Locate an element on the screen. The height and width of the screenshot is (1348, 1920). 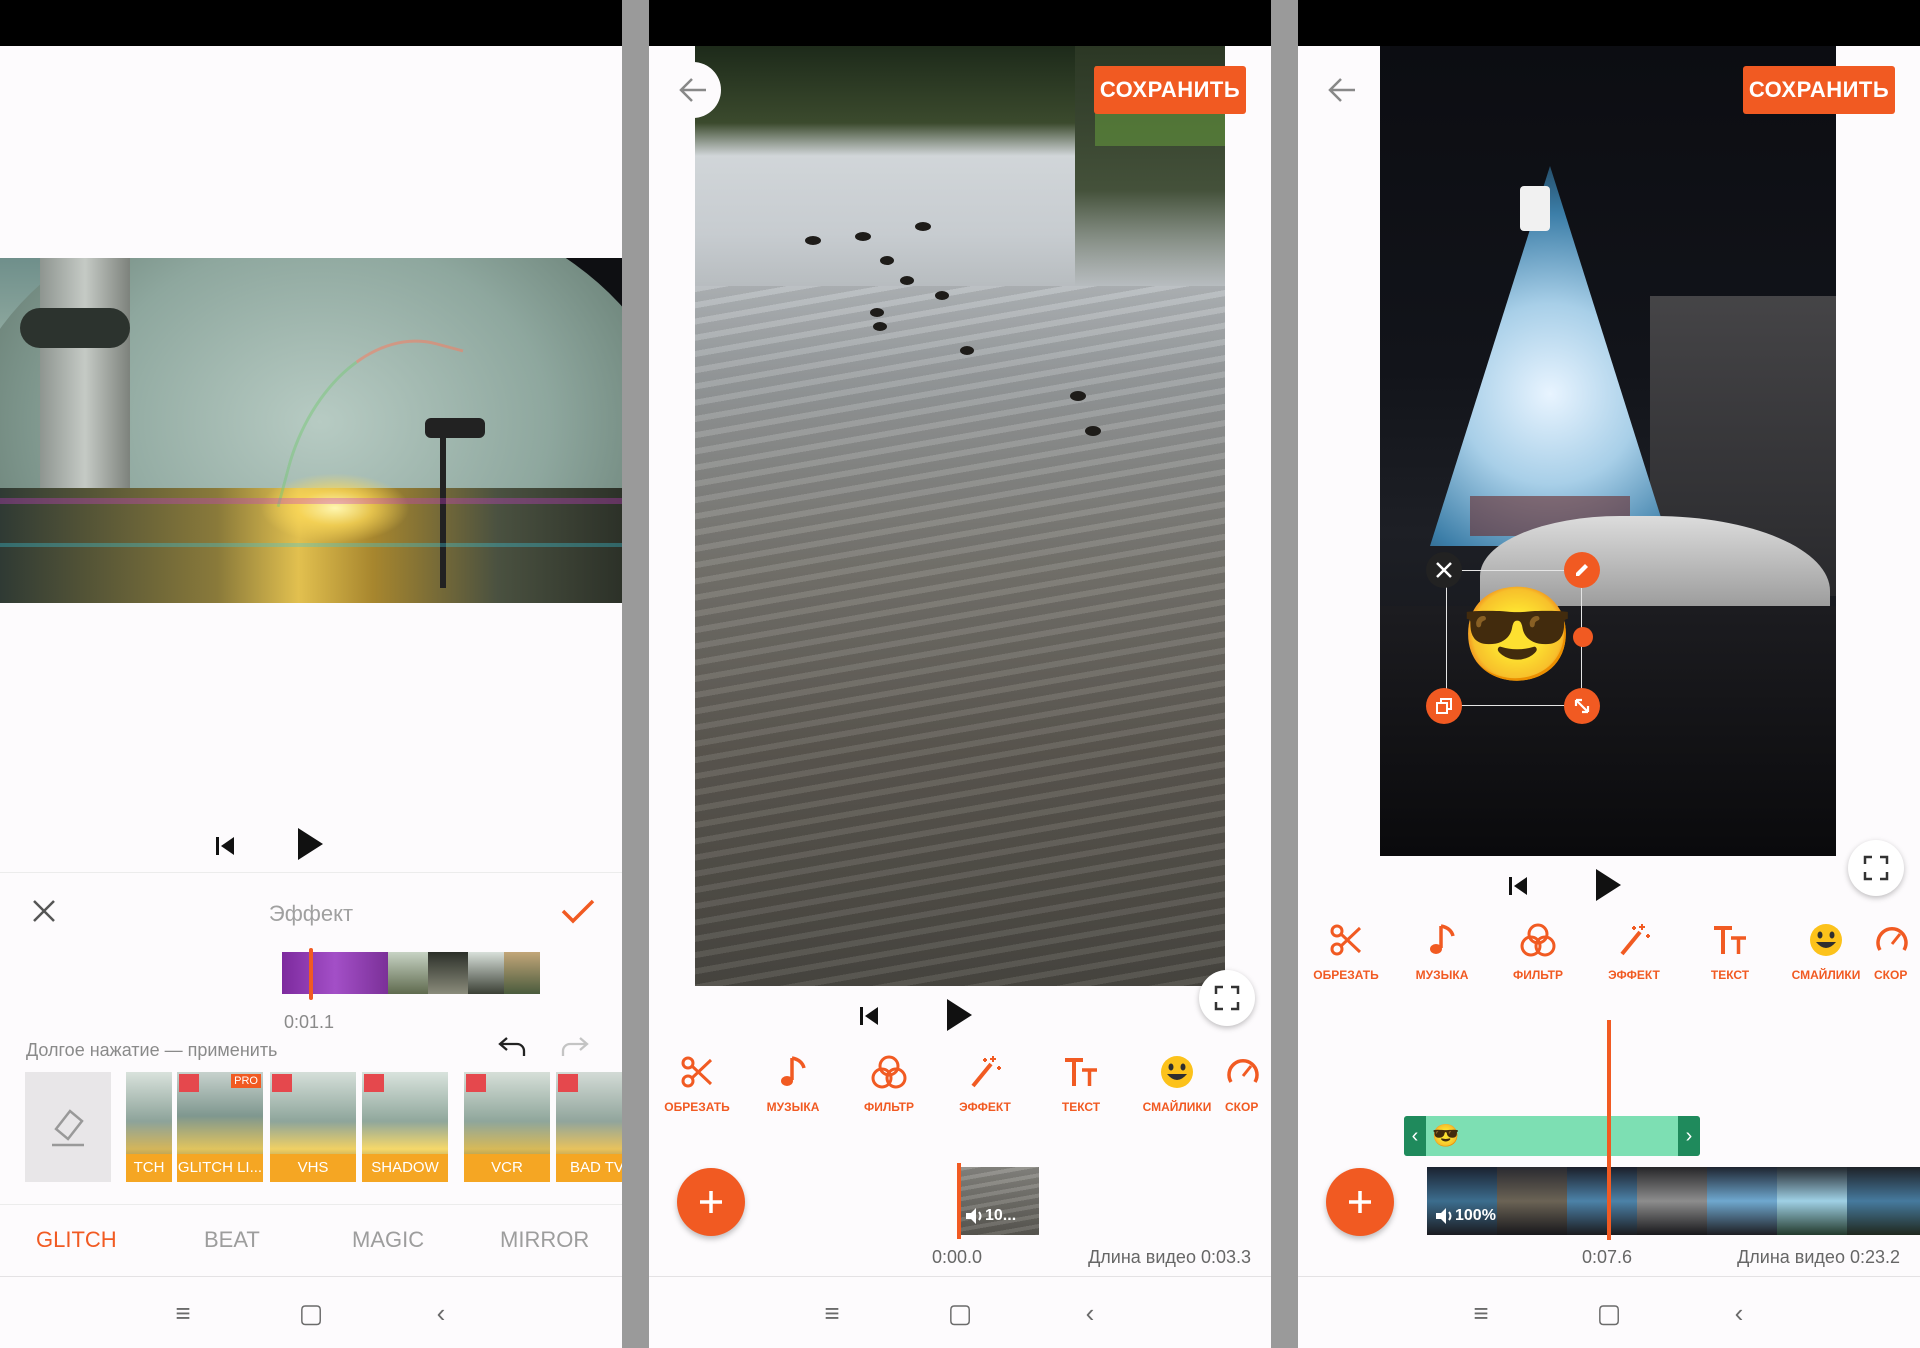
tab-glitch: GLITCH is located at coordinates (76, 1240).